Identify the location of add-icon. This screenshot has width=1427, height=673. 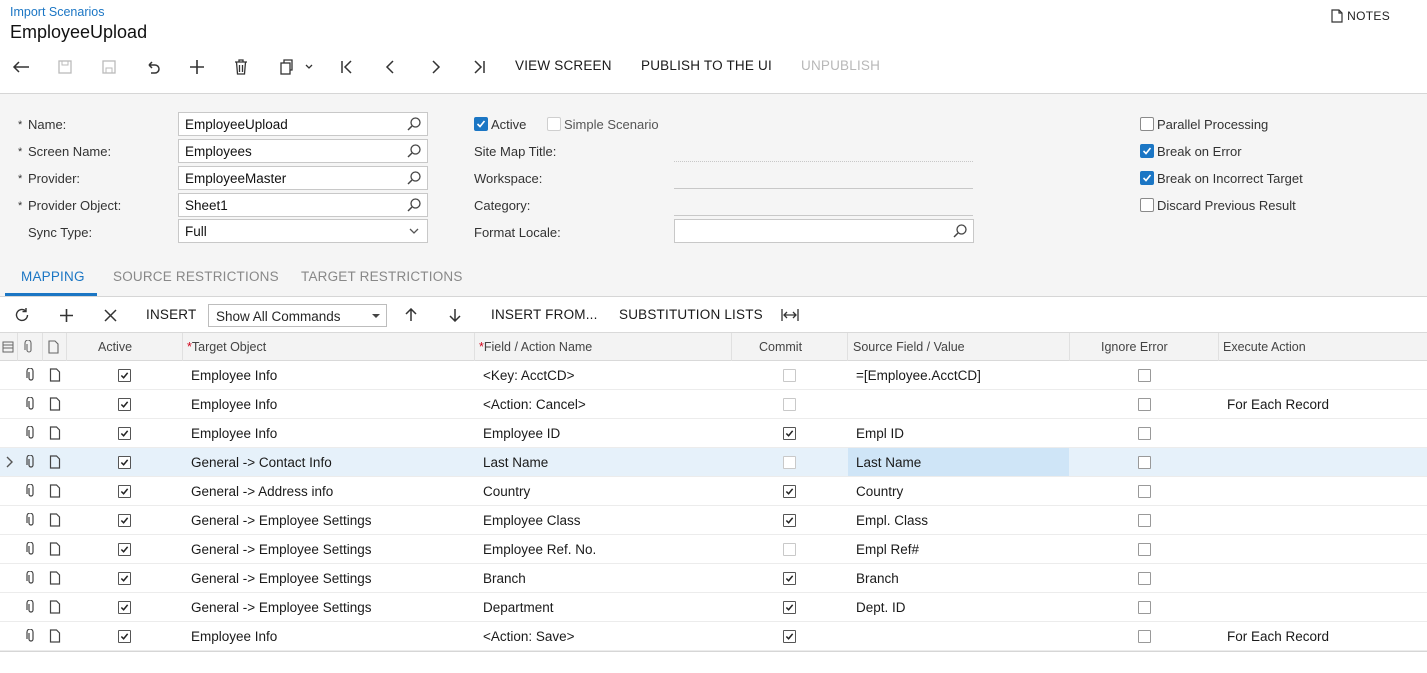
(197, 67).